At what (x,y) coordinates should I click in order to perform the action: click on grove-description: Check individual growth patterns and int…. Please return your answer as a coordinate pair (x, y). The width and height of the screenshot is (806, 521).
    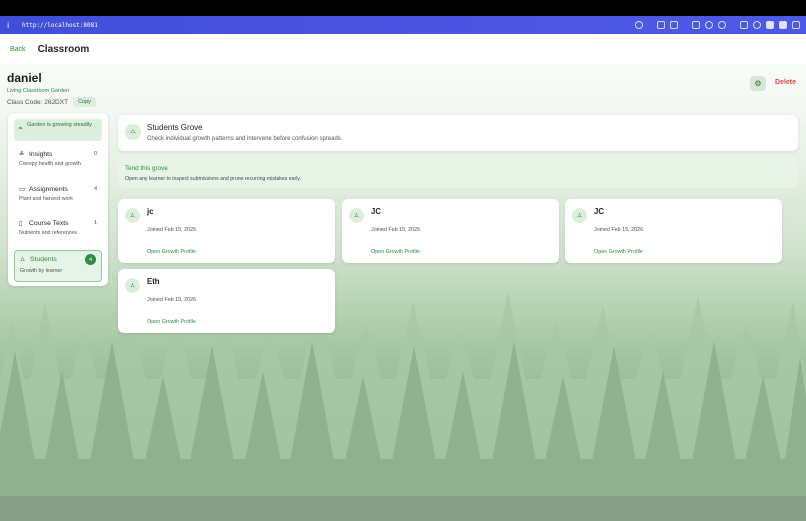
    Looking at the image, I should click on (245, 139).